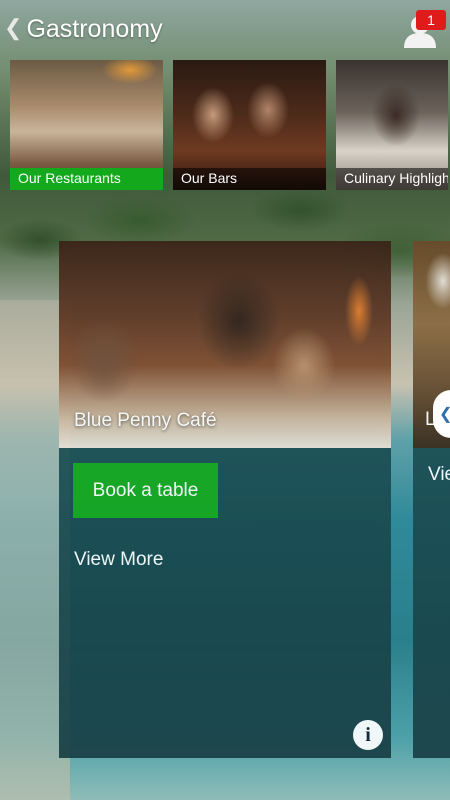 The height and width of the screenshot is (800, 450). What do you see at coordinates (249, 125) in the screenshot?
I see `category-our-bars: Our Bars` at bounding box center [249, 125].